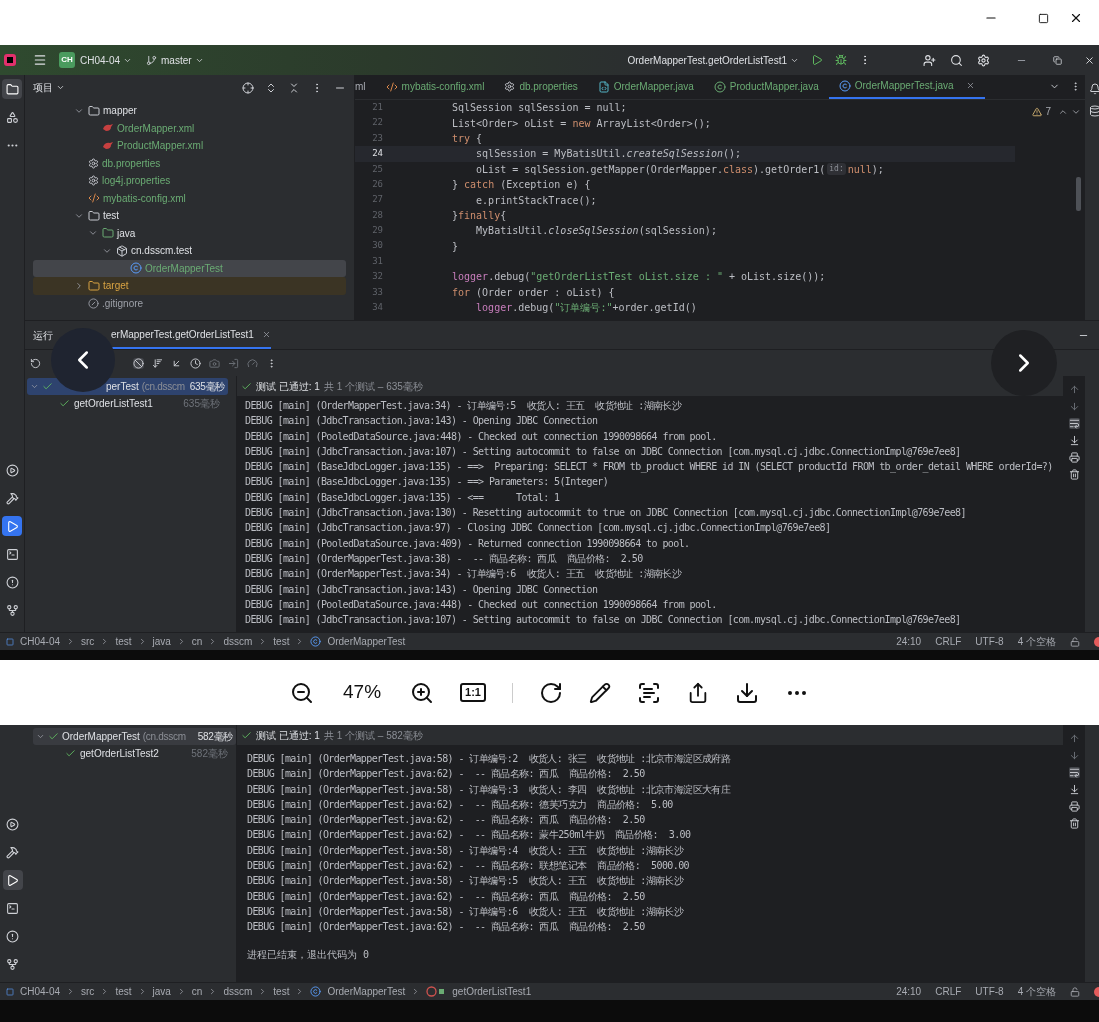 This screenshot has height=1022, width=1099. Describe the element at coordinates (189, 181) in the screenshot. I see `tree-item: log4j.properties` at that location.